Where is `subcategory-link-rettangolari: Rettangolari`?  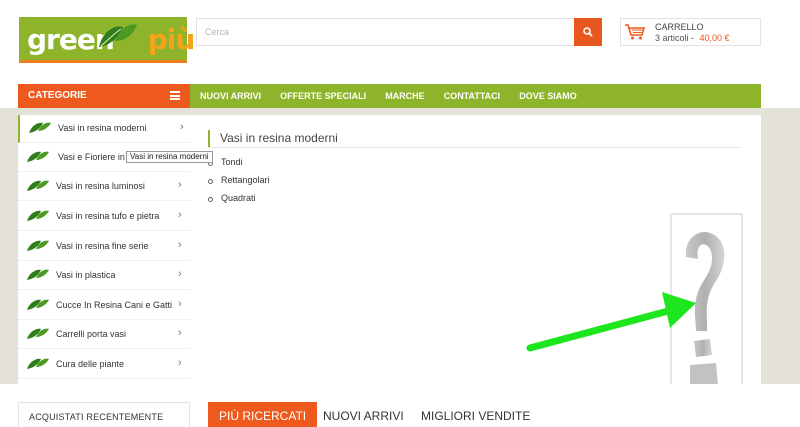
subcategory-link-rettangolari: Rettangolari is located at coordinates (239, 184).